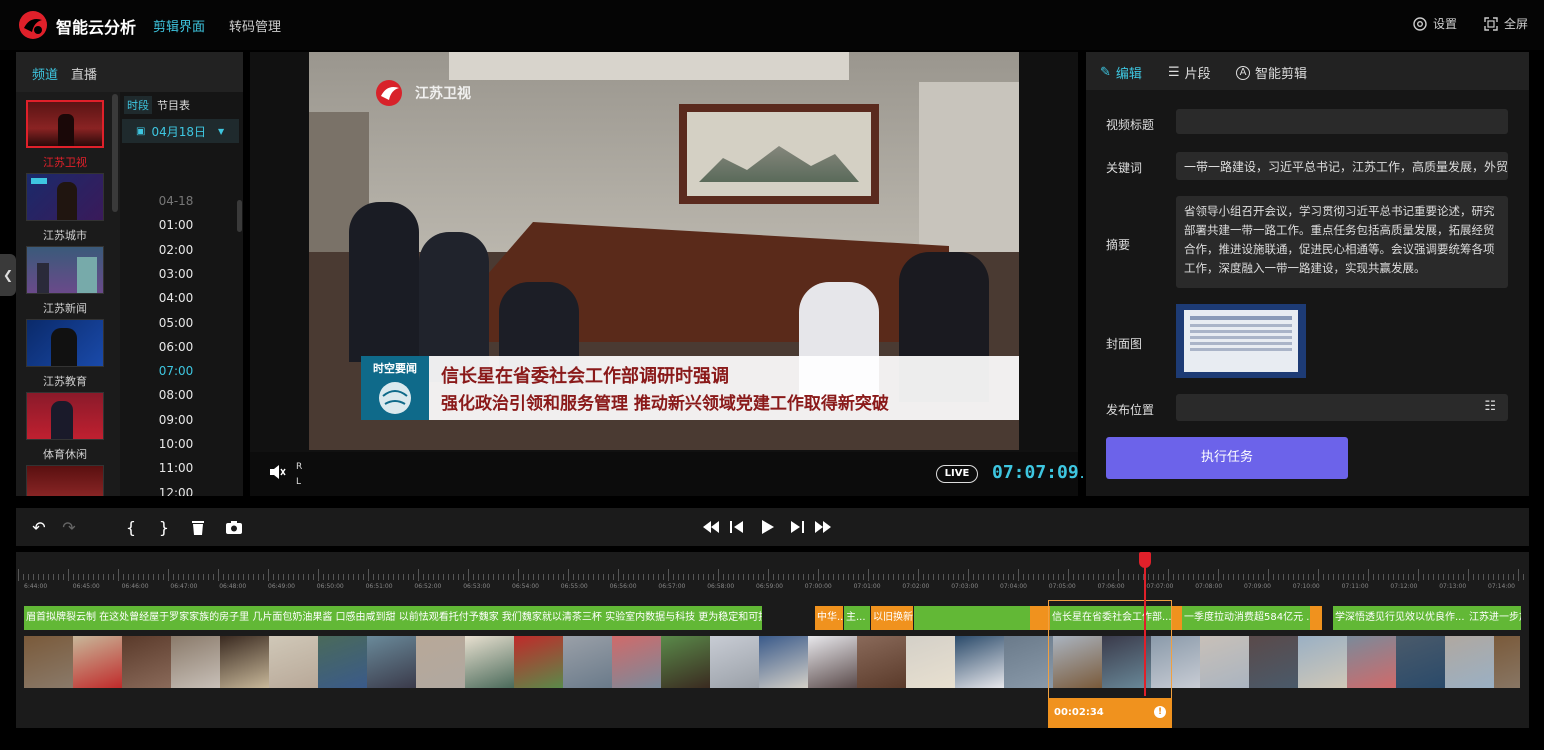  Describe the element at coordinates (574, 586) in the screenshot. I see `ruler-tick-label: 06:55:00` at that location.